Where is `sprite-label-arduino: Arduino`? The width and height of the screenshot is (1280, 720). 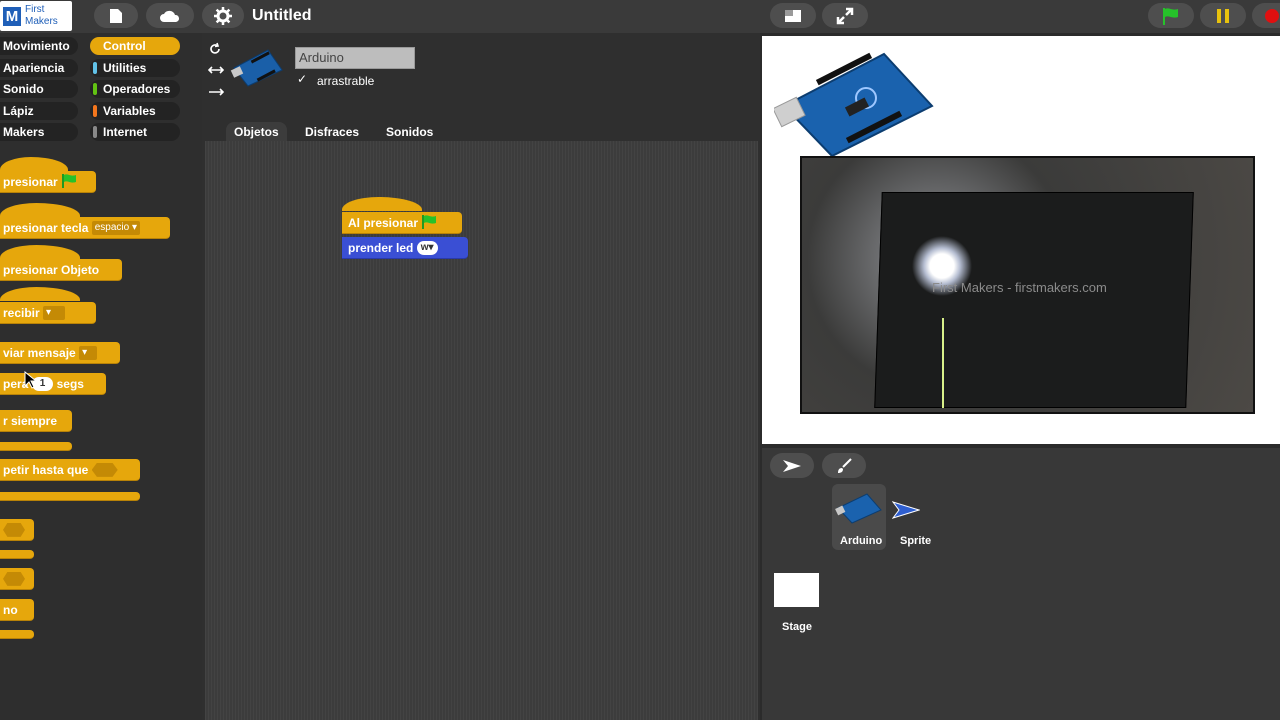
sprite-label-arduino: Arduino is located at coordinates (861, 541).